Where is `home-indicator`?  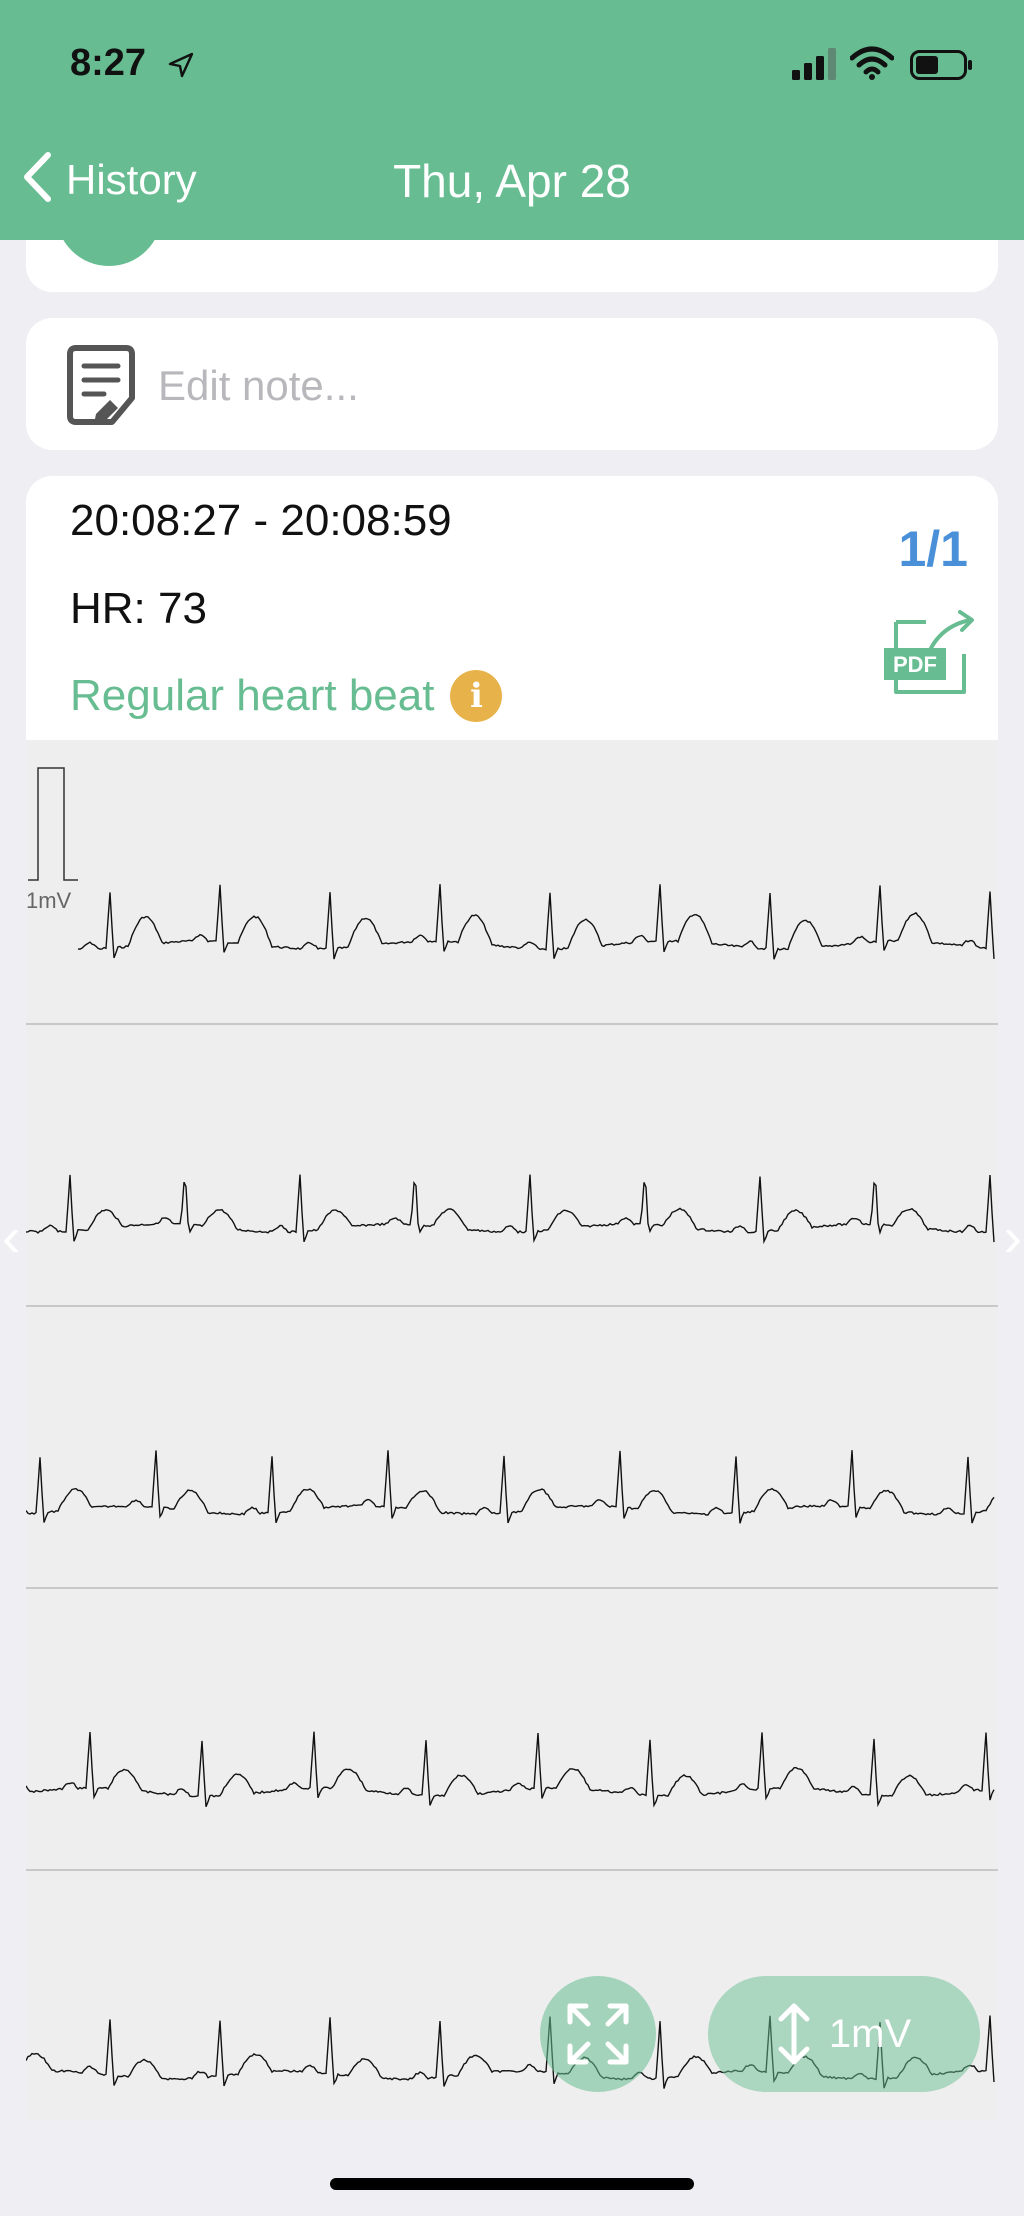 home-indicator is located at coordinates (512, 2184).